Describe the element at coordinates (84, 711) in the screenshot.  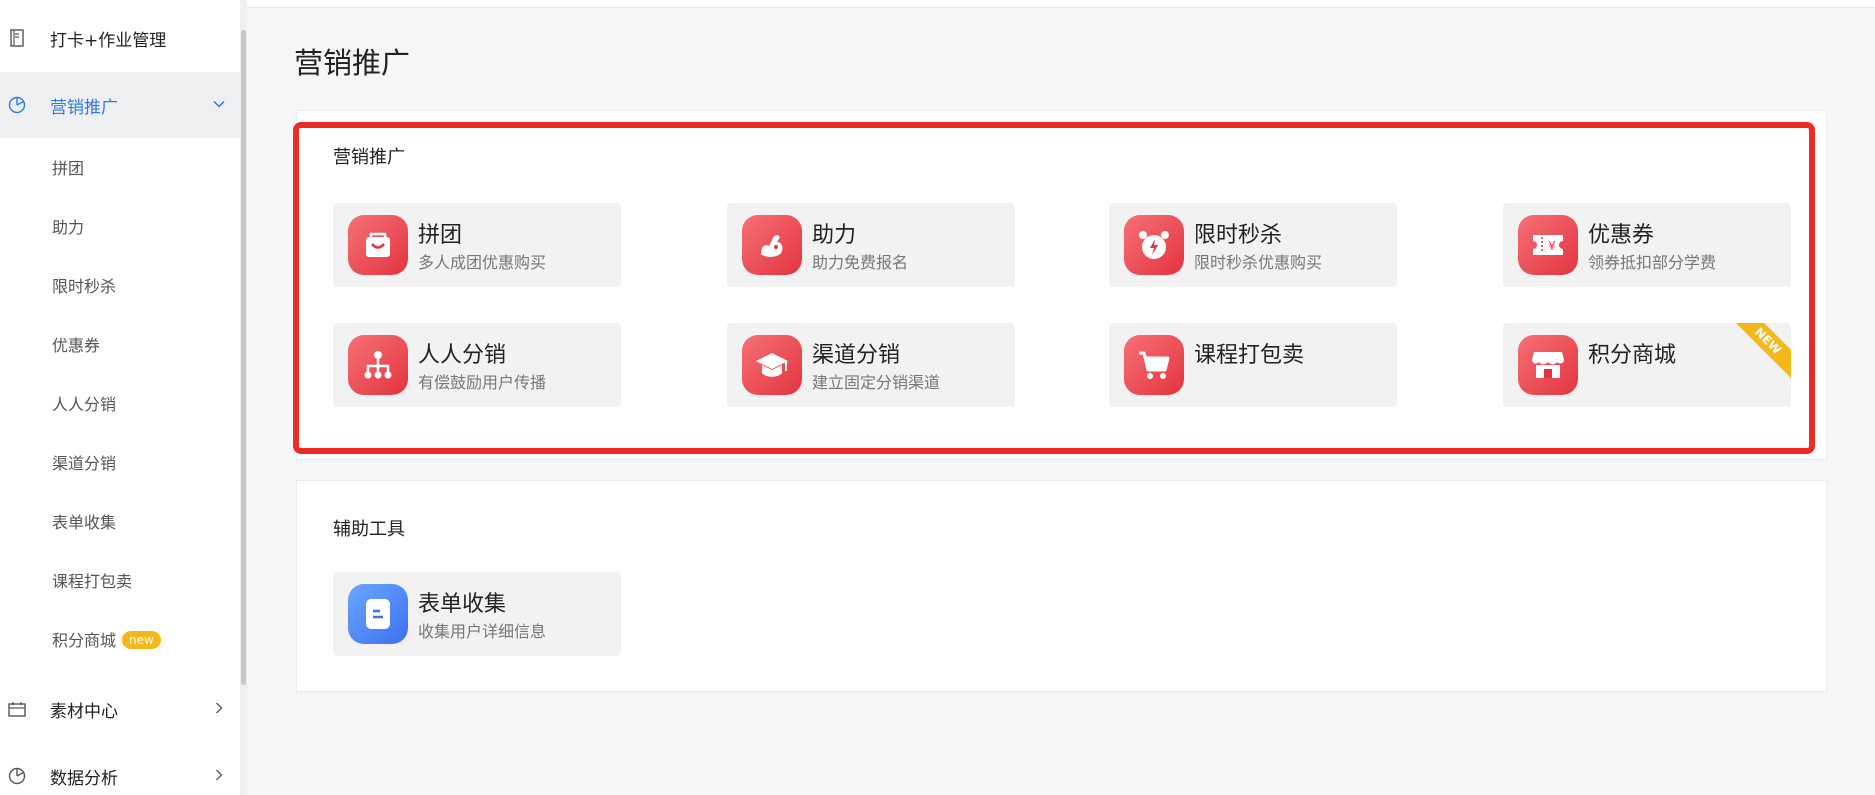
I see `sidebar-item-label: 素材中心` at that location.